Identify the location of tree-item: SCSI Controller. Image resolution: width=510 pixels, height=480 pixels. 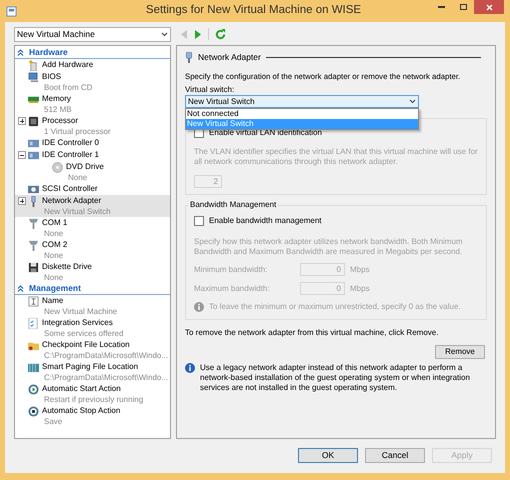
(92, 189).